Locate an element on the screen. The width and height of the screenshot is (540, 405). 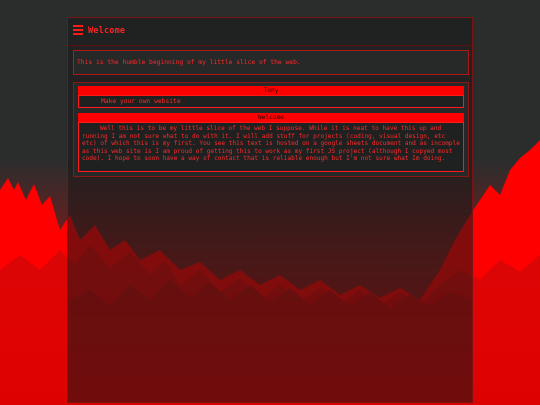
hamburger-menu-icon is located at coordinates (78, 30).